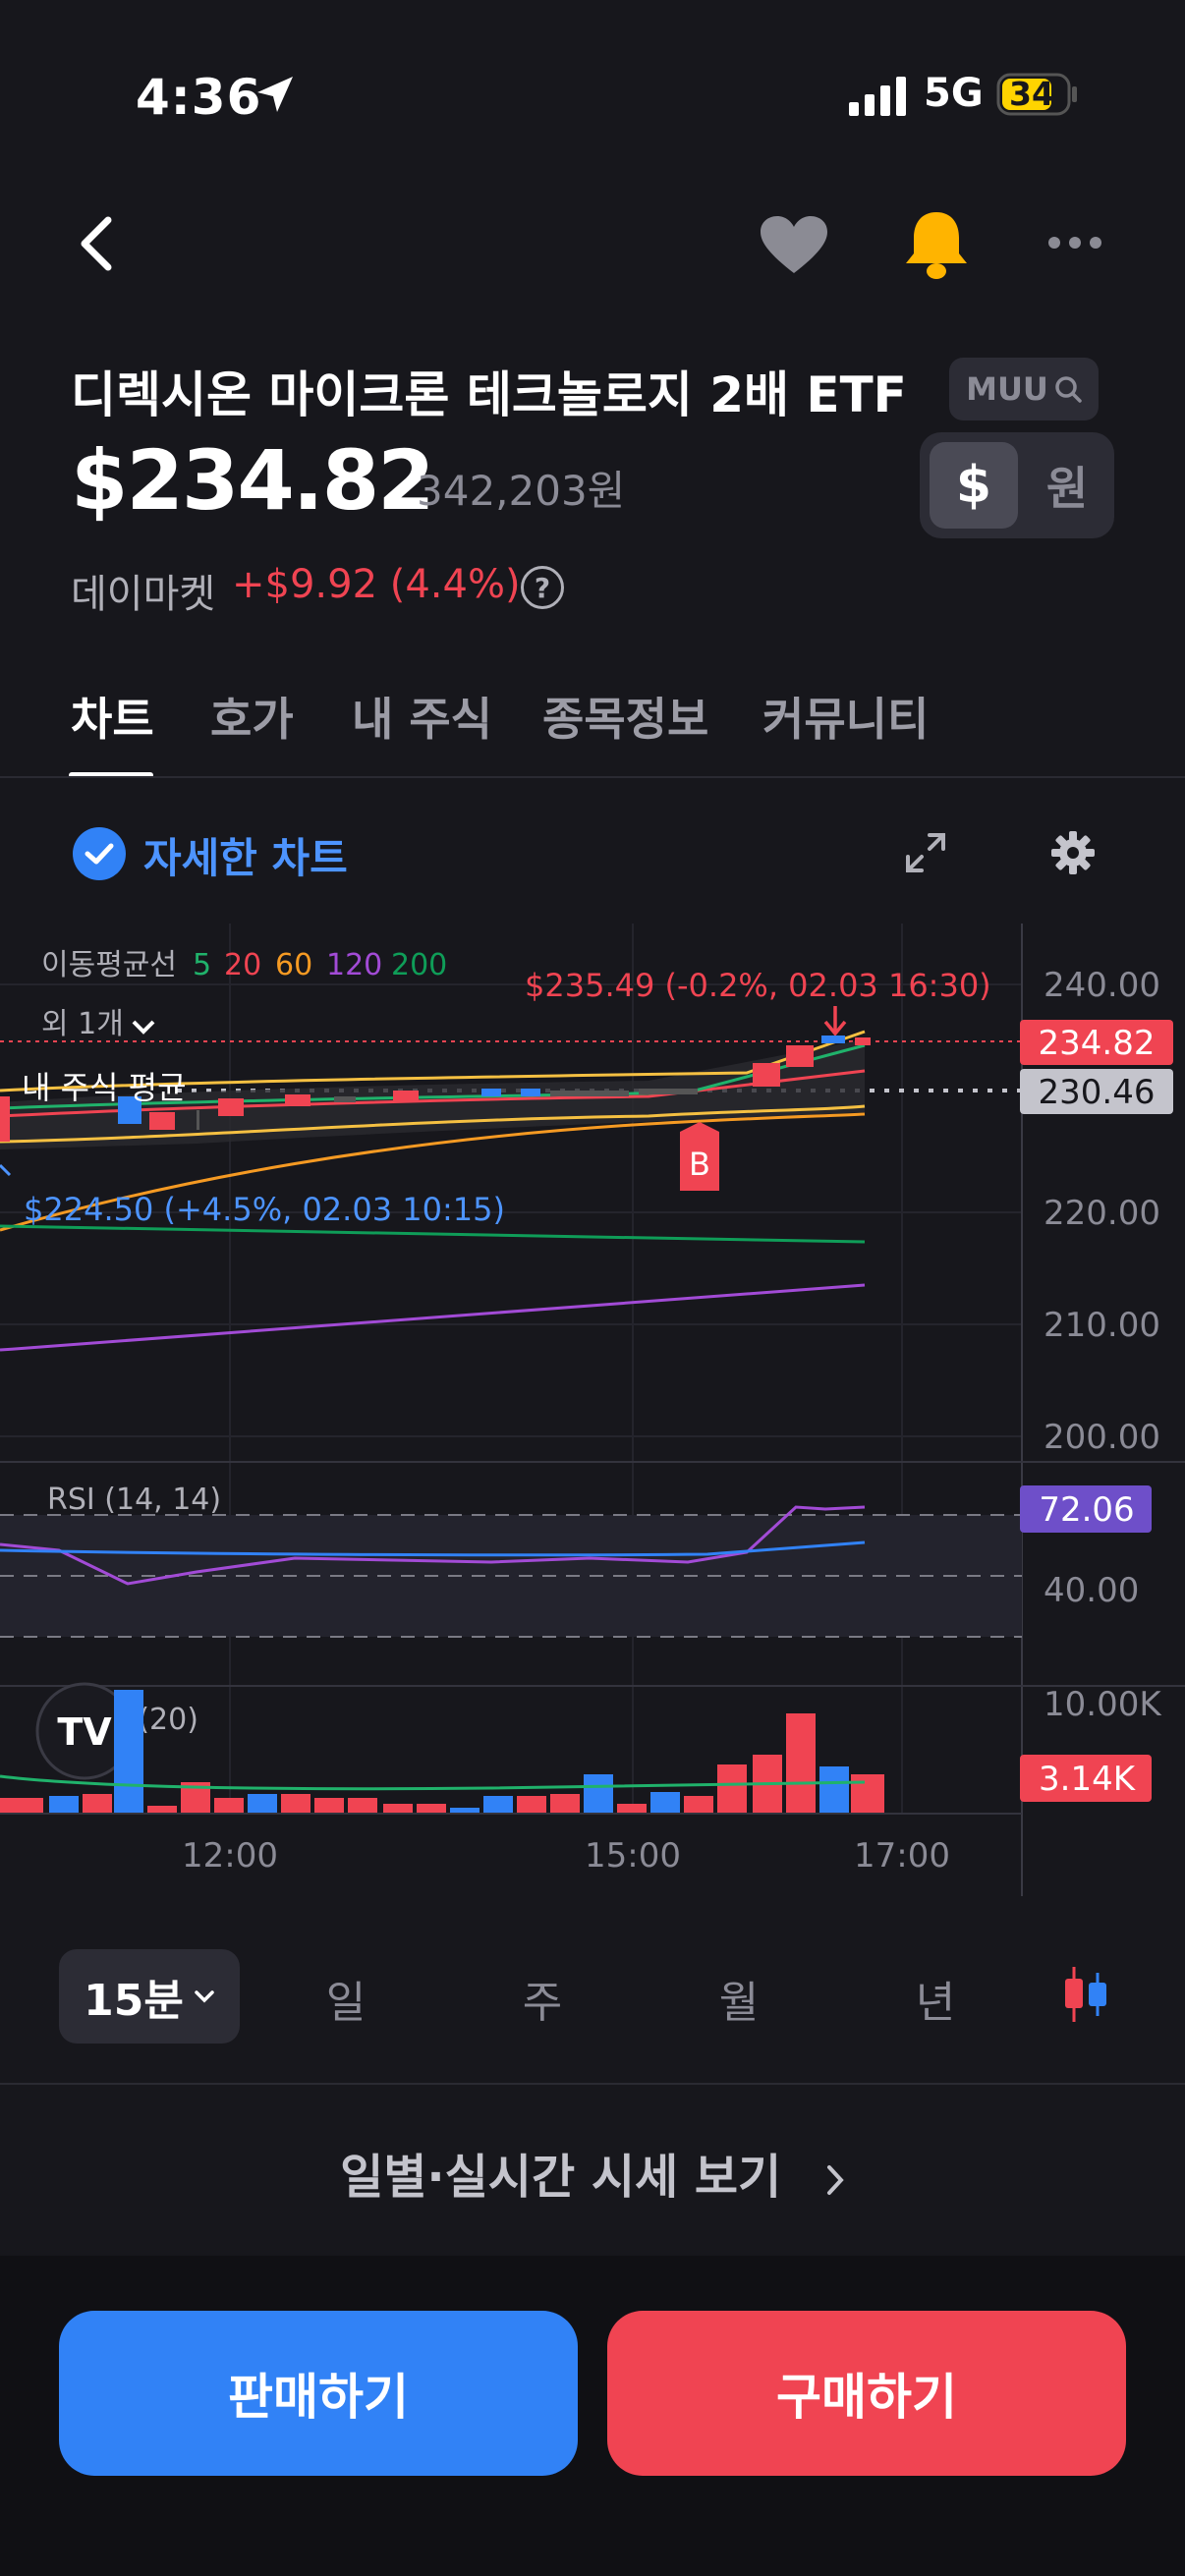 The image size is (1185, 2576). Describe the element at coordinates (625, 716) in the screenshot. I see `tab-stock-info: 종목정보` at that location.